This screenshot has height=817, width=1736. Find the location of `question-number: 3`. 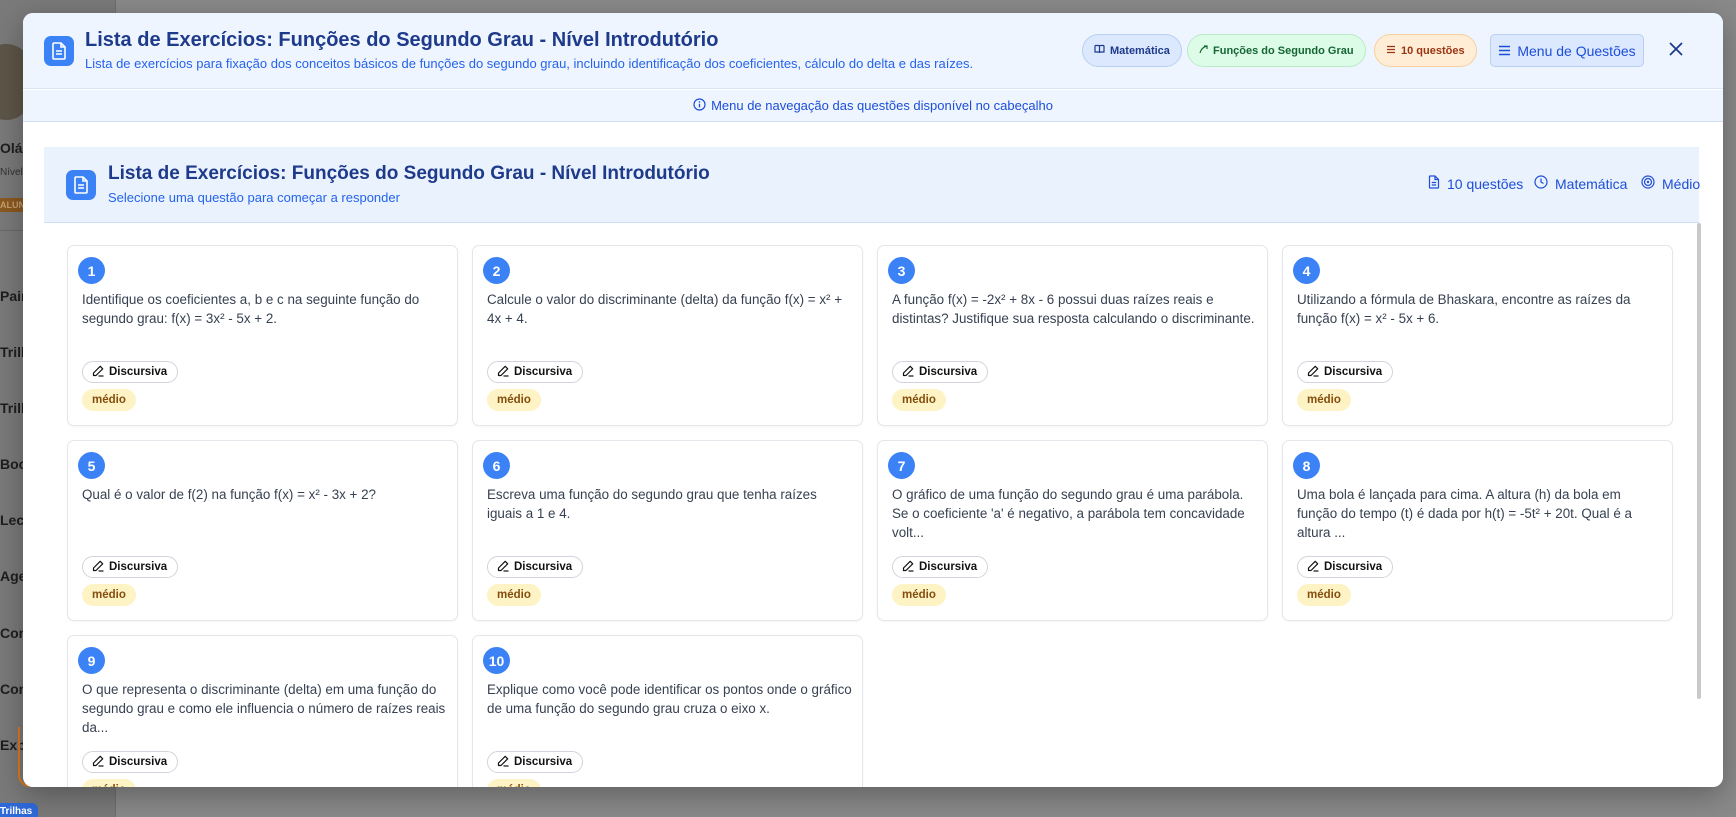

question-number: 3 is located at coordinates (901, 270).